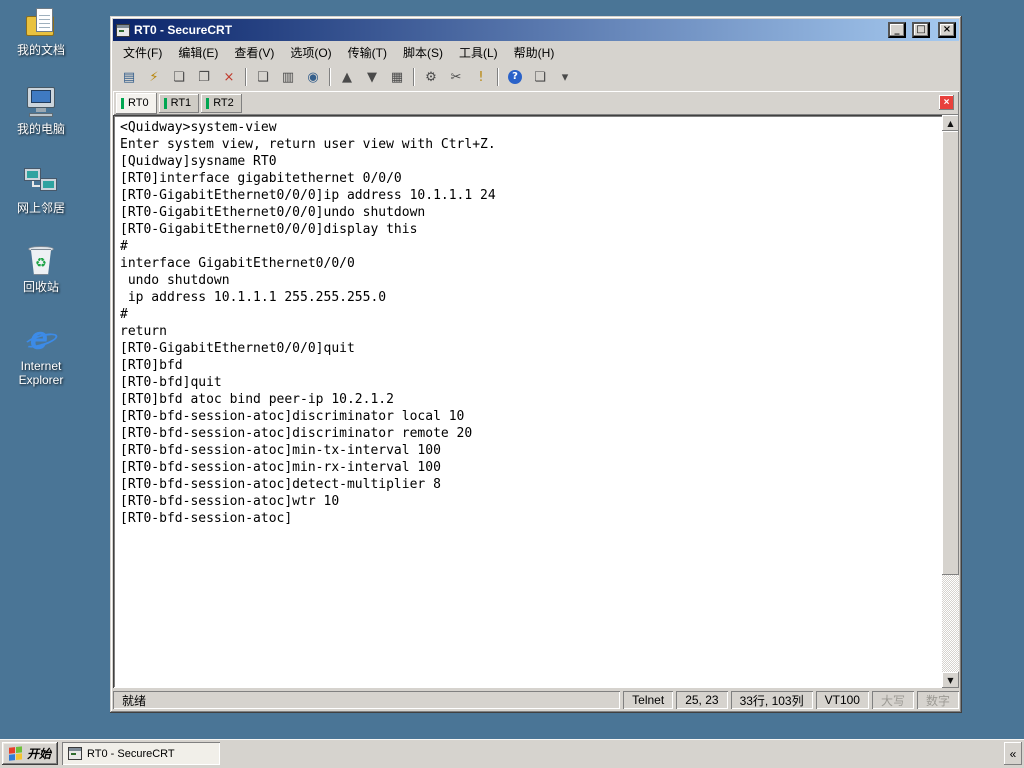 Image resolution: width=1024 pixels, height=768 pixels. Describe the element at coordinates (75, 753) in the screenshot. I see `securecrt-icon` at that location.